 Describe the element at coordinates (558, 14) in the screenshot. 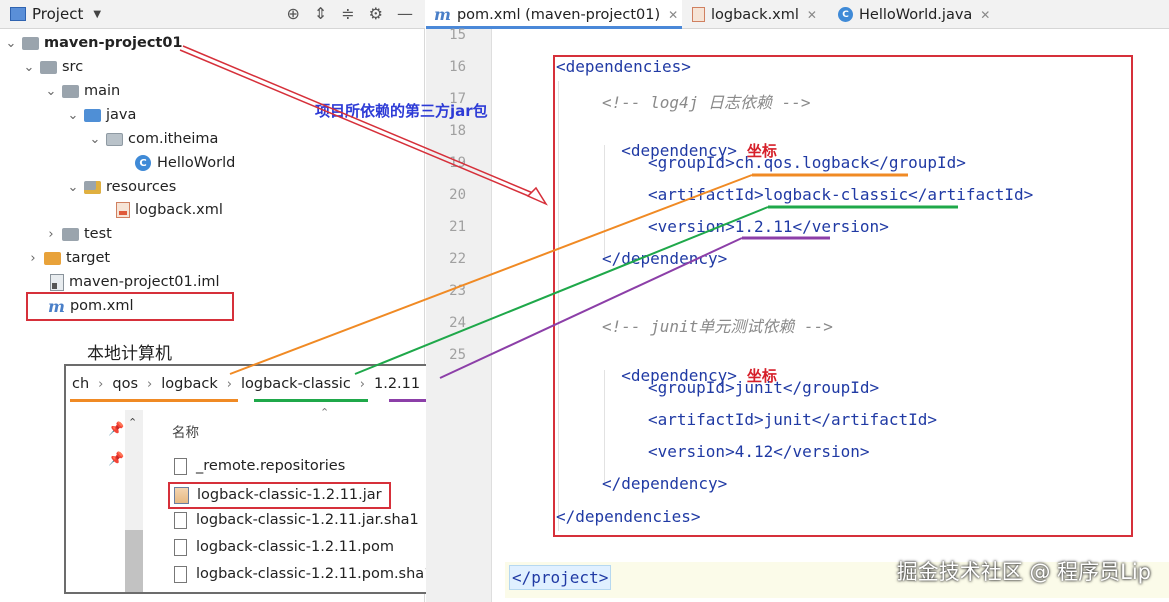

I see `tab-label: pom.xml (maven-project01)` at that location.